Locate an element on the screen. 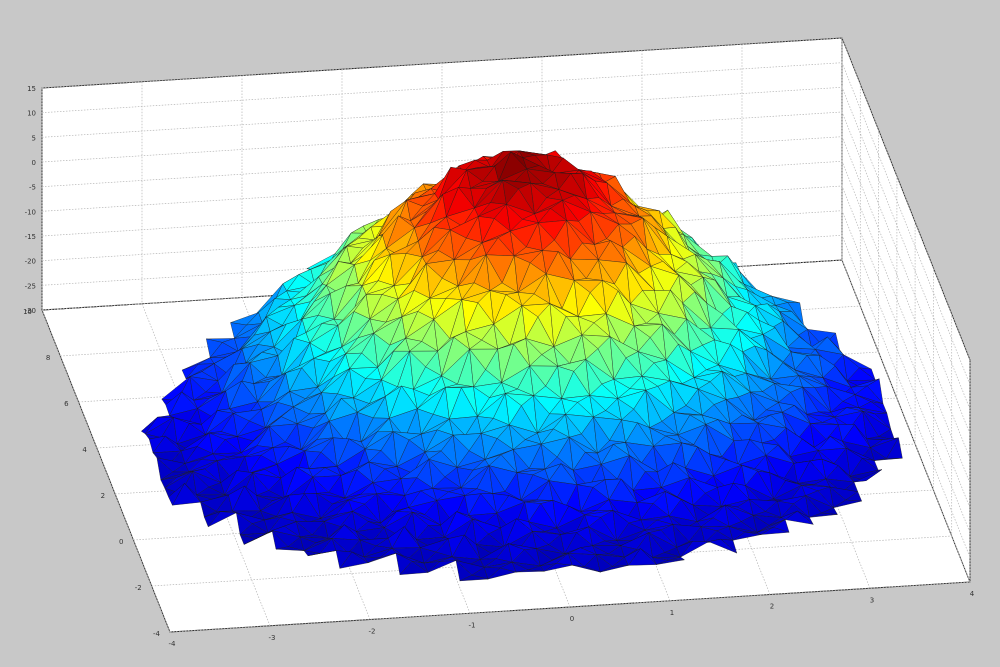  z-tick-label: -20 is located at coordinates (30, 262).